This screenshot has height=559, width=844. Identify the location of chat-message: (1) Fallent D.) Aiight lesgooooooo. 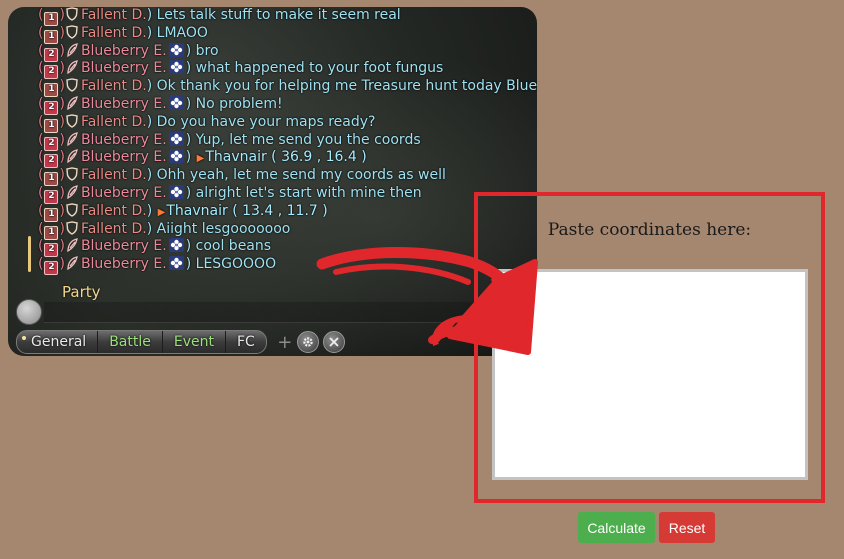
(272, 230).